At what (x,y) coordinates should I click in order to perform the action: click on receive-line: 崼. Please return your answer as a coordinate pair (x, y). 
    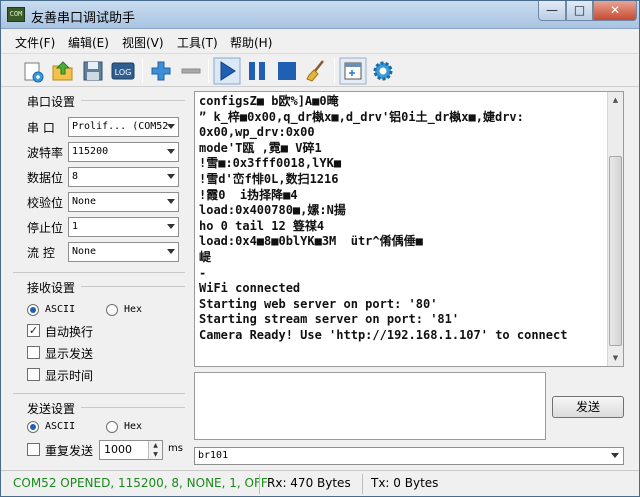
    Looking at the image, I should click on (205, 256).